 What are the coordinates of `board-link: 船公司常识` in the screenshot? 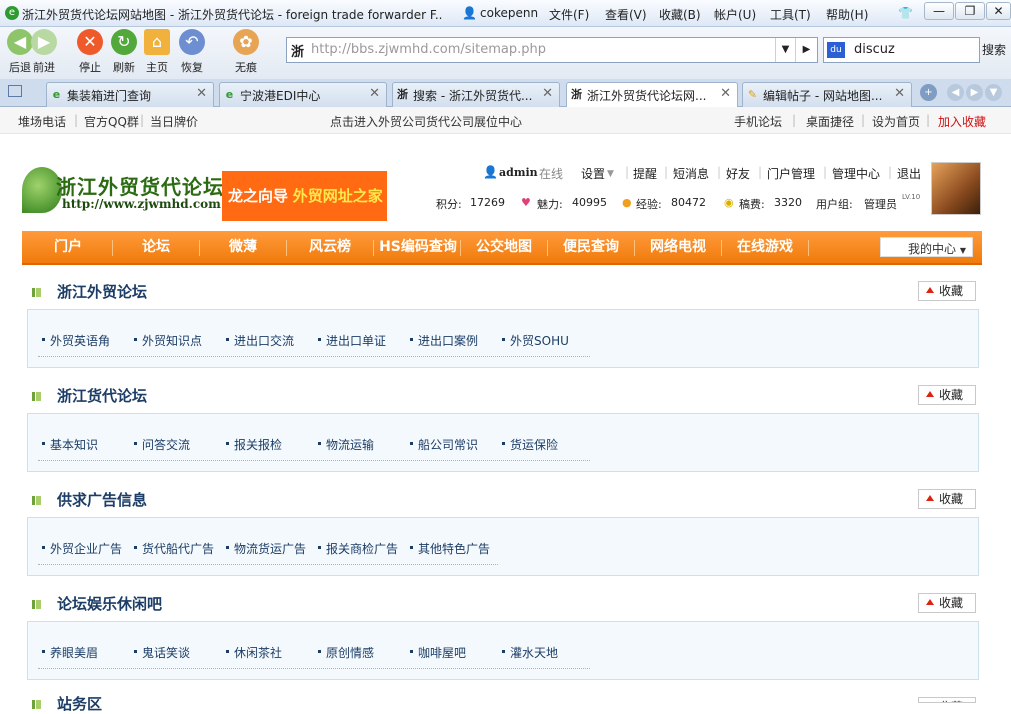 It's located at (443, 444).